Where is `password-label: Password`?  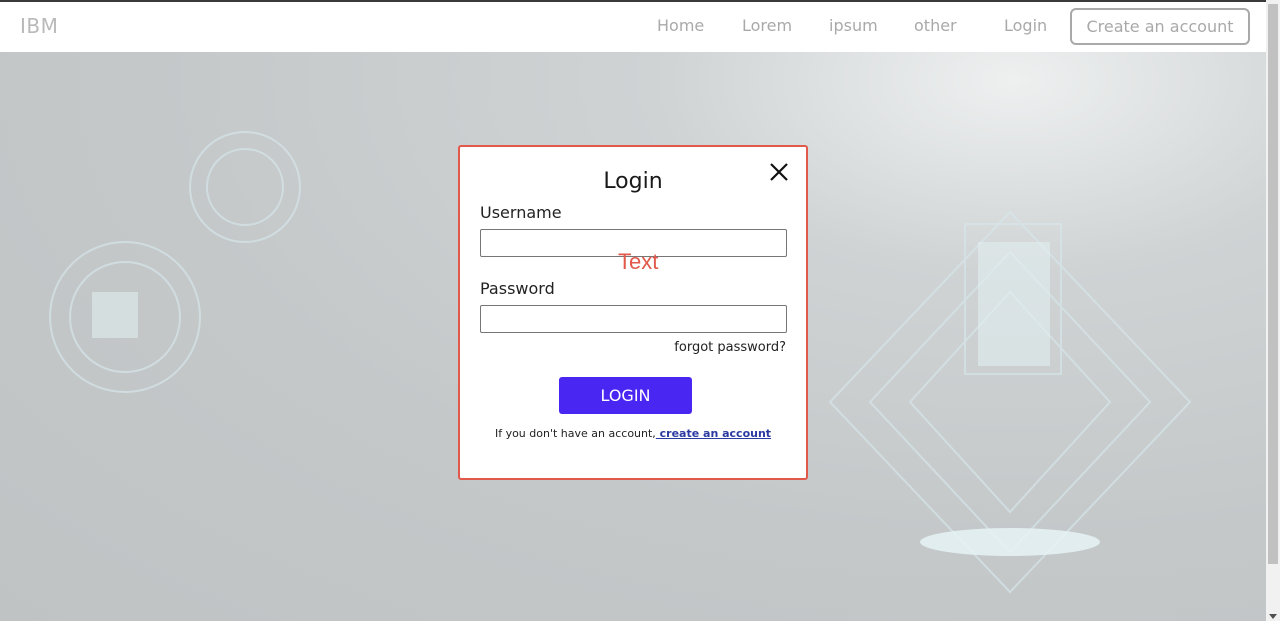 password-label: Password is located at coordinates (517, 288).